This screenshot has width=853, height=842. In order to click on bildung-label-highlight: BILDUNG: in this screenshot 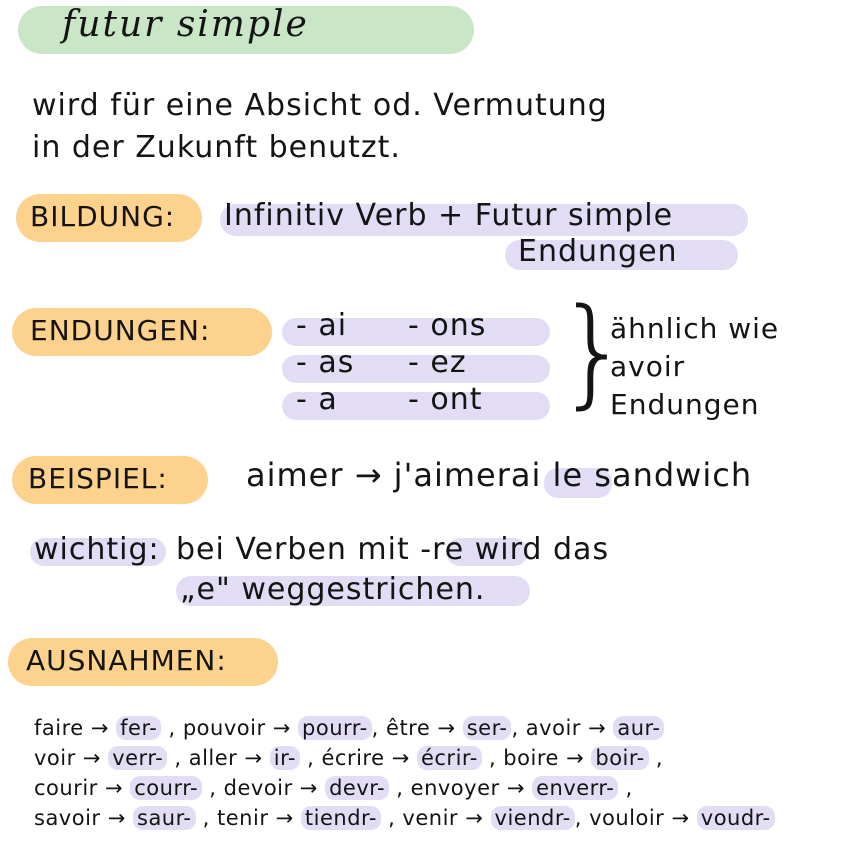, I will do `click(109, 218)`.